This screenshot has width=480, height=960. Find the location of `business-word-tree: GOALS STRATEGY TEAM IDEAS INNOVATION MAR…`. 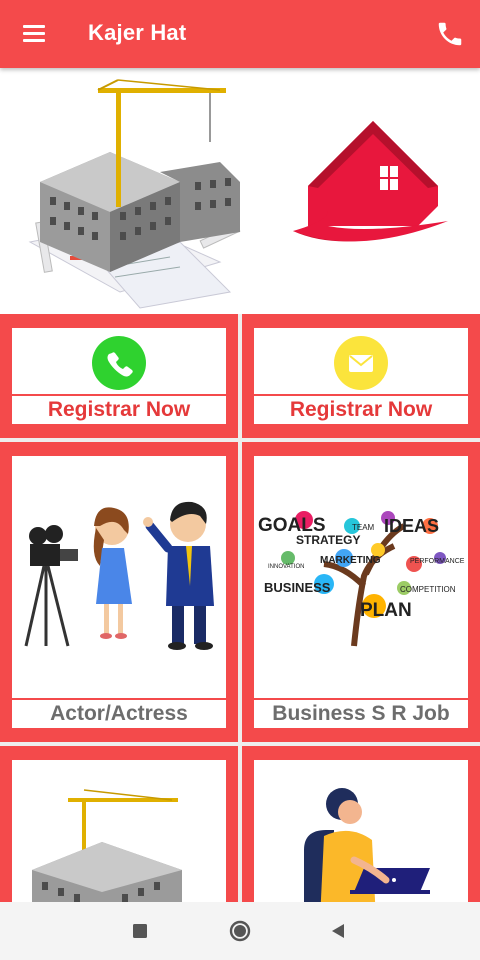

business-word-tree: GOALS STRATEGY TEAM IDEAS INNOVATION MAR… is located at coordinates (361, 579).